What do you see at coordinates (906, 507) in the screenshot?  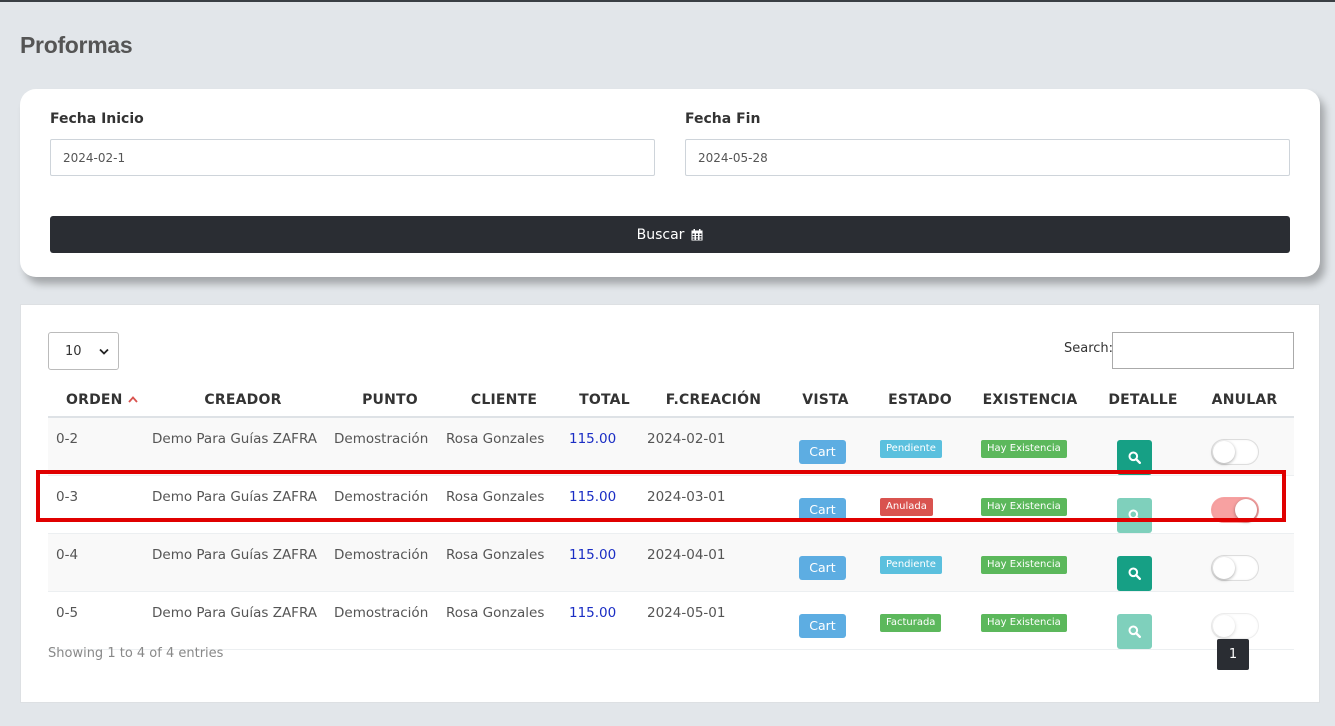 I see `status-badge: Anulada` at bounding box center [906, 507].